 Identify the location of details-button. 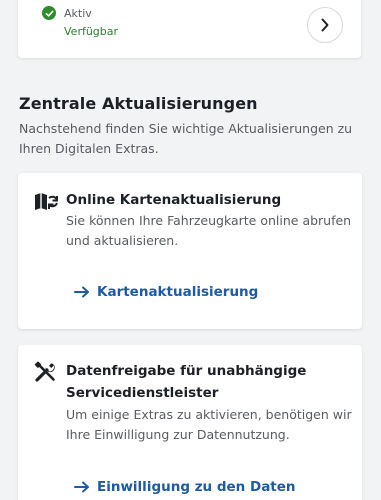
(325, 25).